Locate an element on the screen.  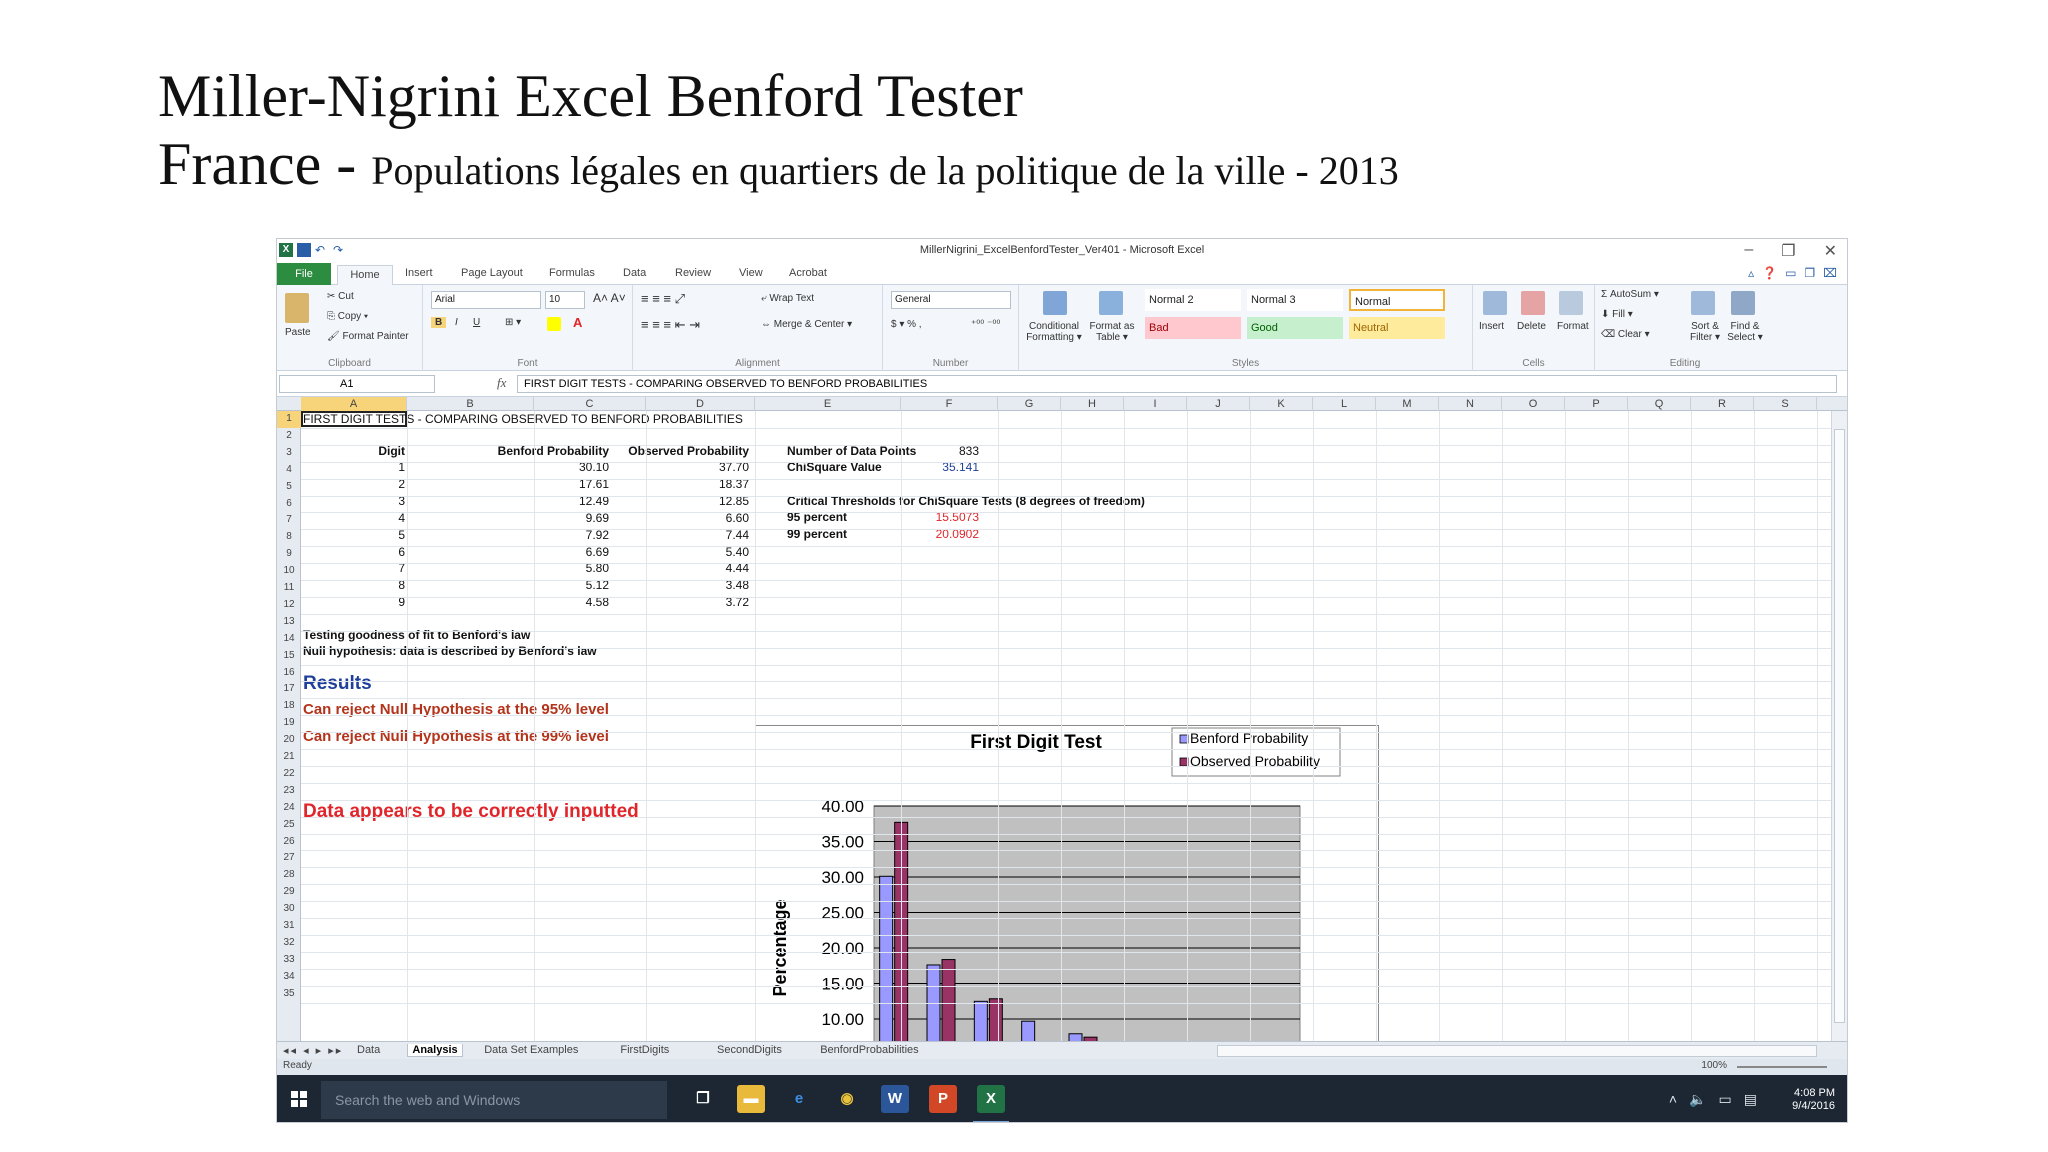
tab-formulas: Formulas is located at coordinates (572, 273).